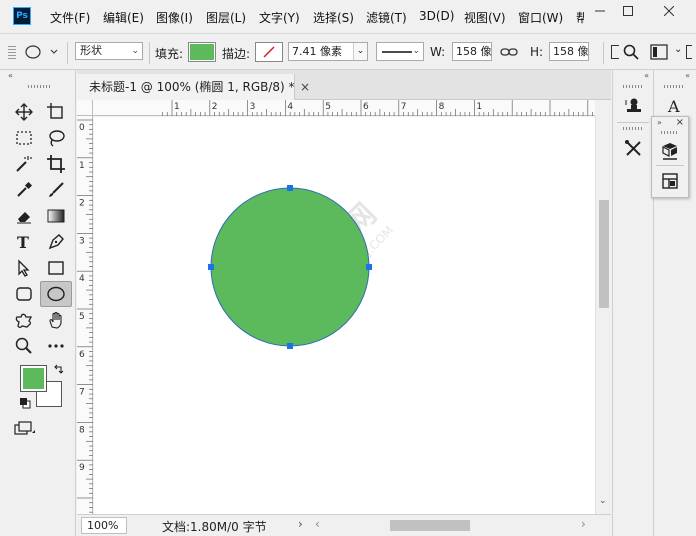  What do you see at coordinates (670, 181) in the screenshot?
I see `properties-panel-button` at bounding box center [670, 181].